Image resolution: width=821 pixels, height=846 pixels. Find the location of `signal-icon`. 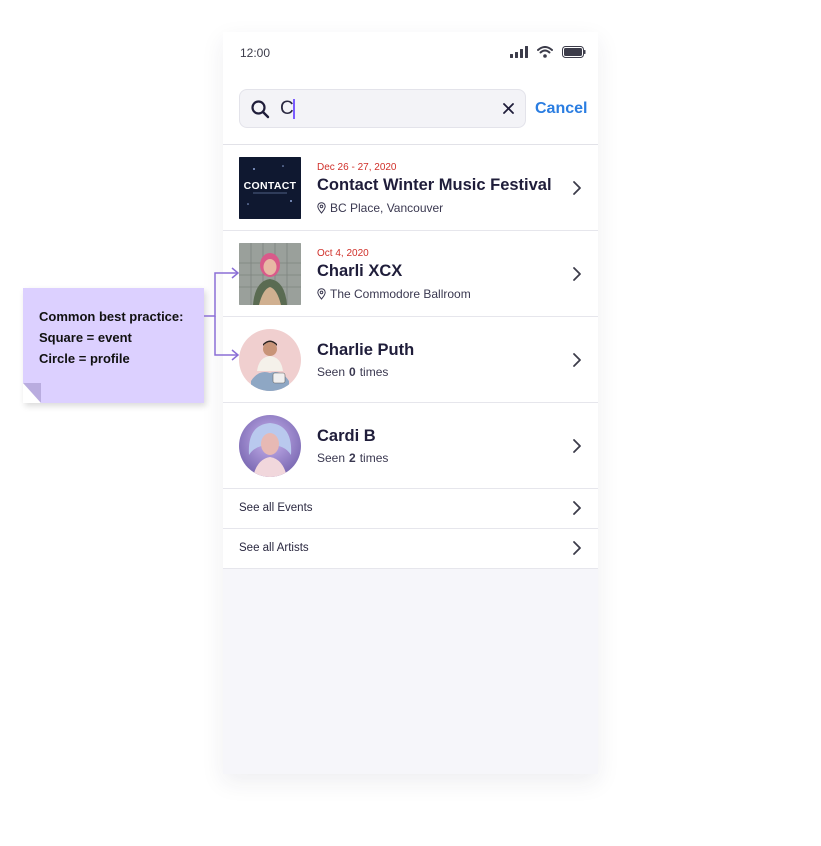

signal-icon is located at coordinates (519, 52).